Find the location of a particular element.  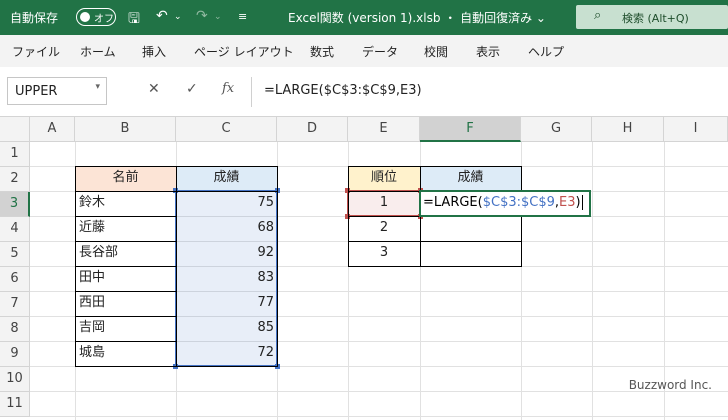

enter-icon: ✓ is located at coordinates (192, 89).